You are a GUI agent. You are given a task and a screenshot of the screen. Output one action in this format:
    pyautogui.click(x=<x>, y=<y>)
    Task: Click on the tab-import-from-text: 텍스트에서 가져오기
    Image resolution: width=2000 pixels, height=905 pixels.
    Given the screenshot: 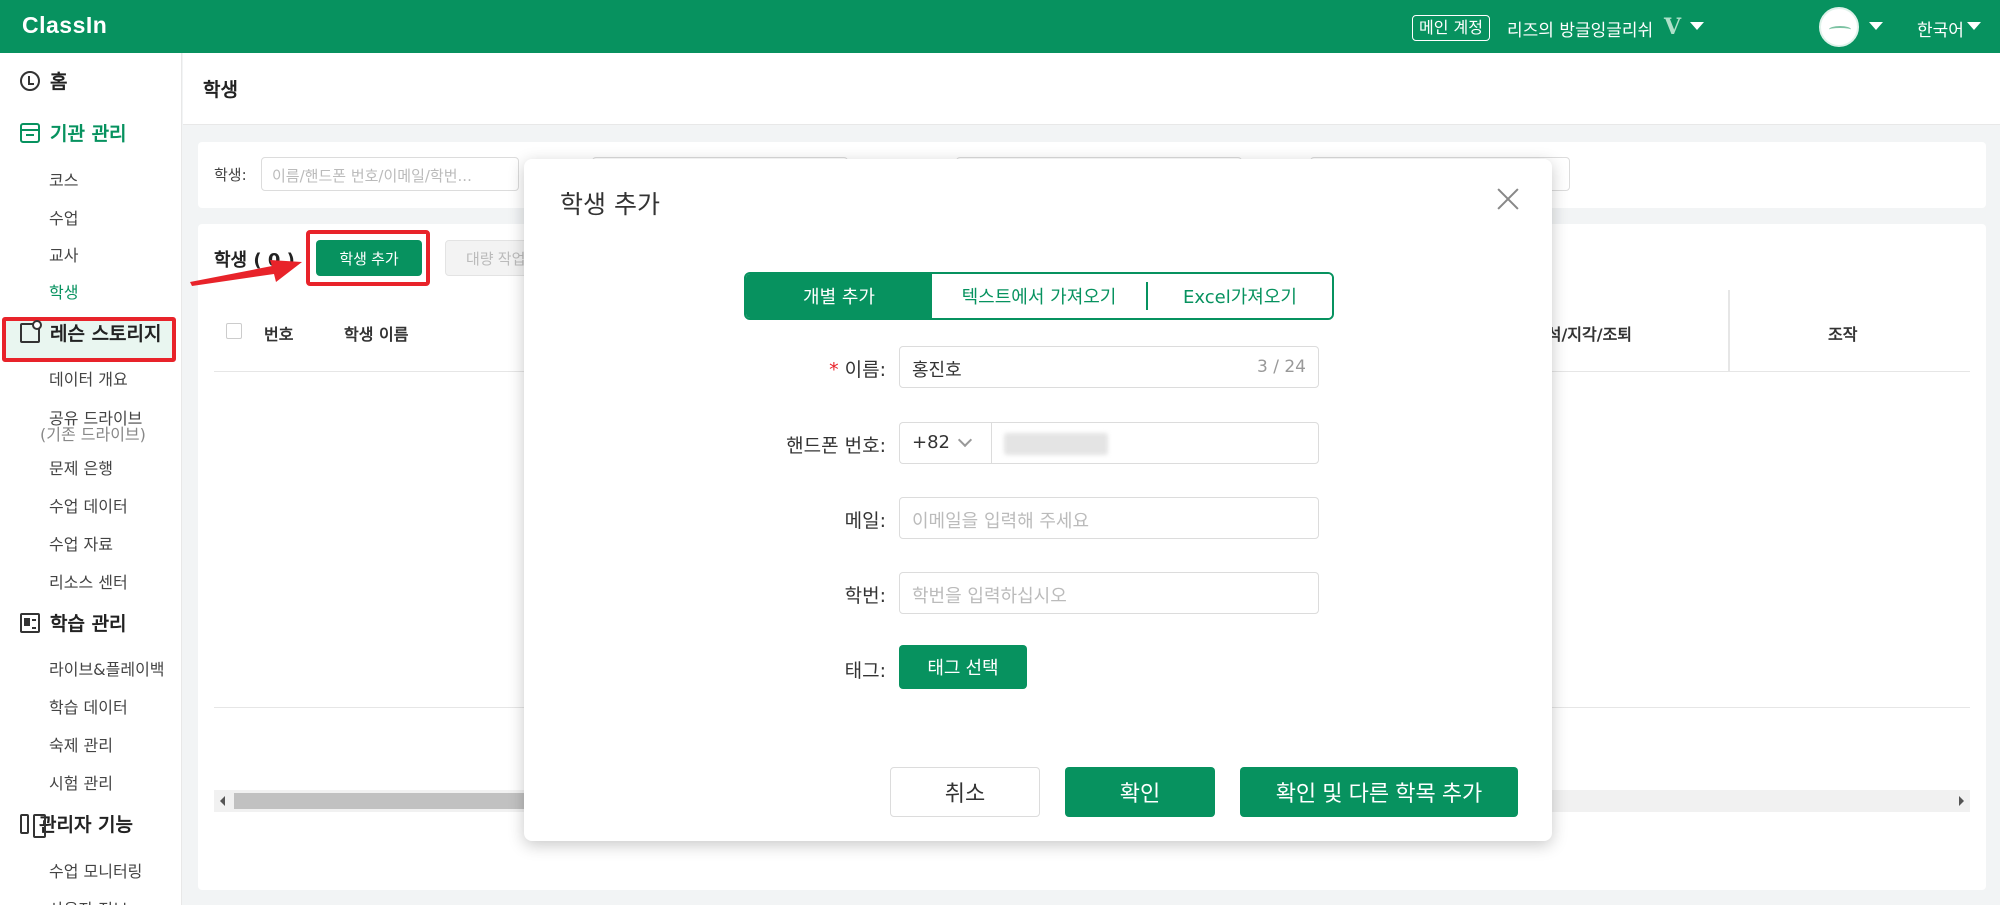 What is the action you would take?
    pyautogui.click(x=1039, y=296)
    